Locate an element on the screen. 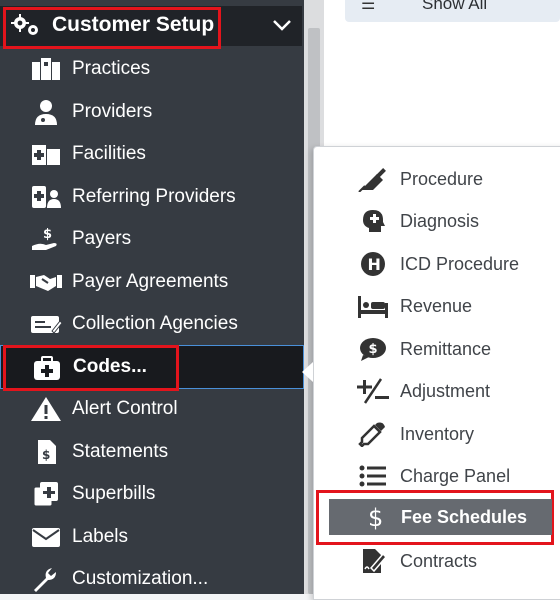 The height and width of the screenshot is (600, 560). sidebar-item-label: Payers is located at coordinates (102, 238).